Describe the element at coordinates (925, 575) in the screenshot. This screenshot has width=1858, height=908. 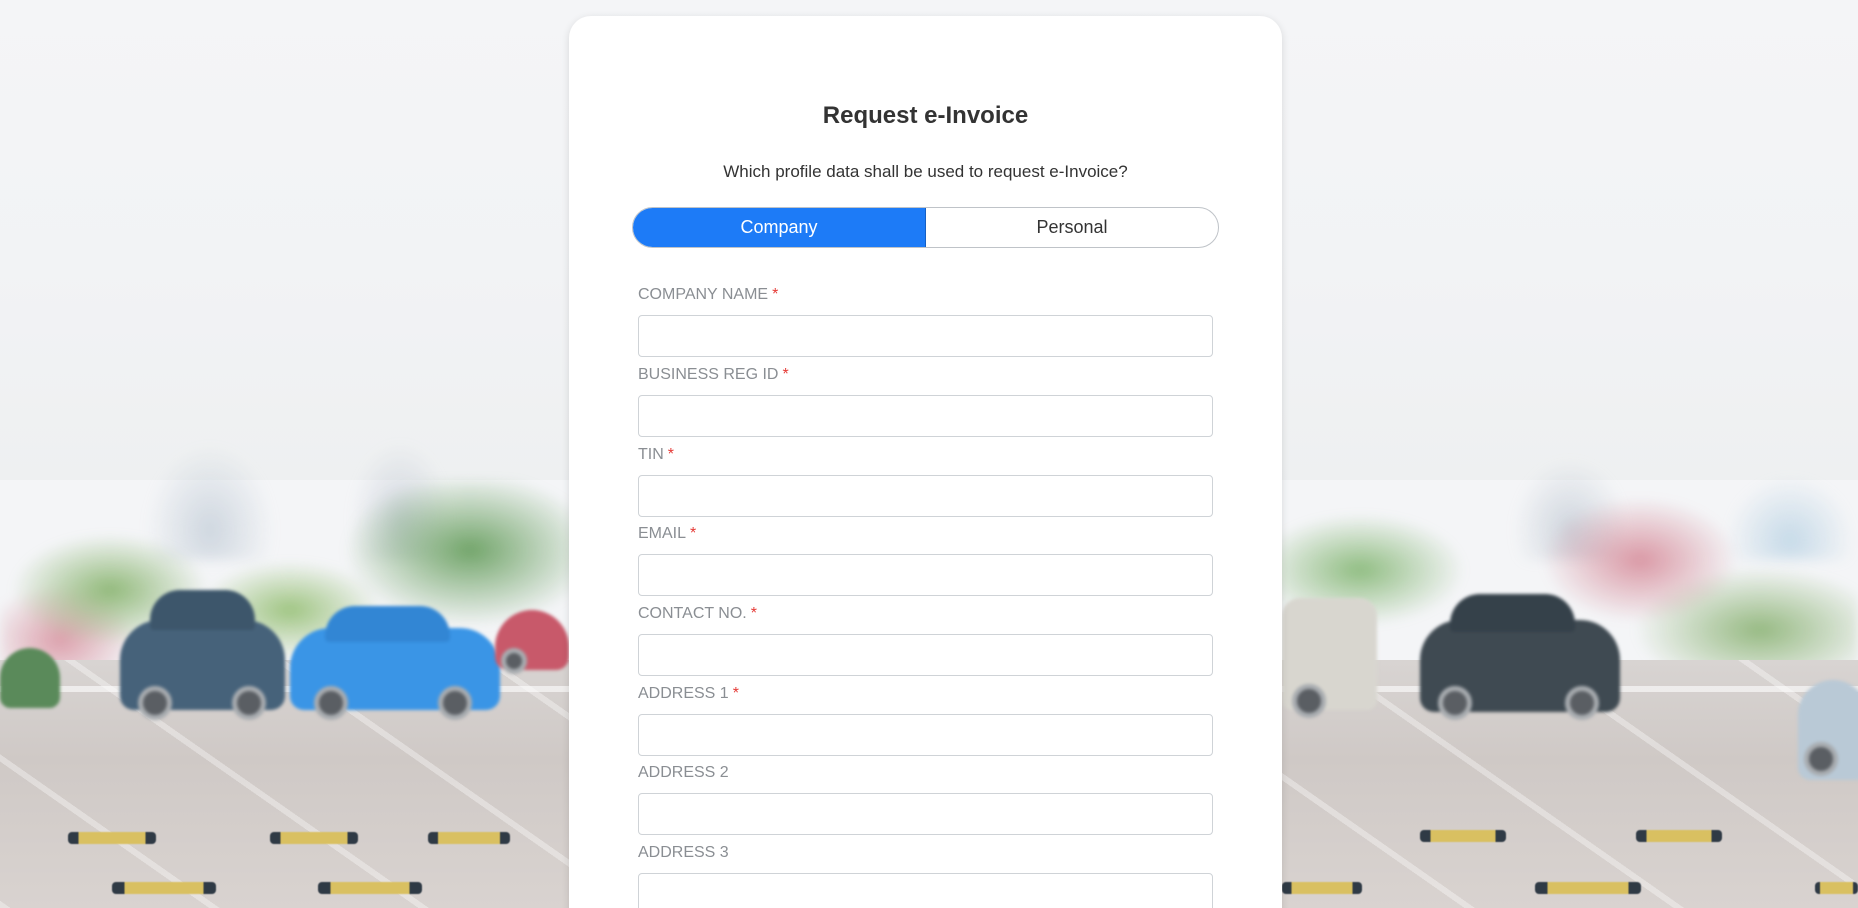
I see `email-input` at that location.